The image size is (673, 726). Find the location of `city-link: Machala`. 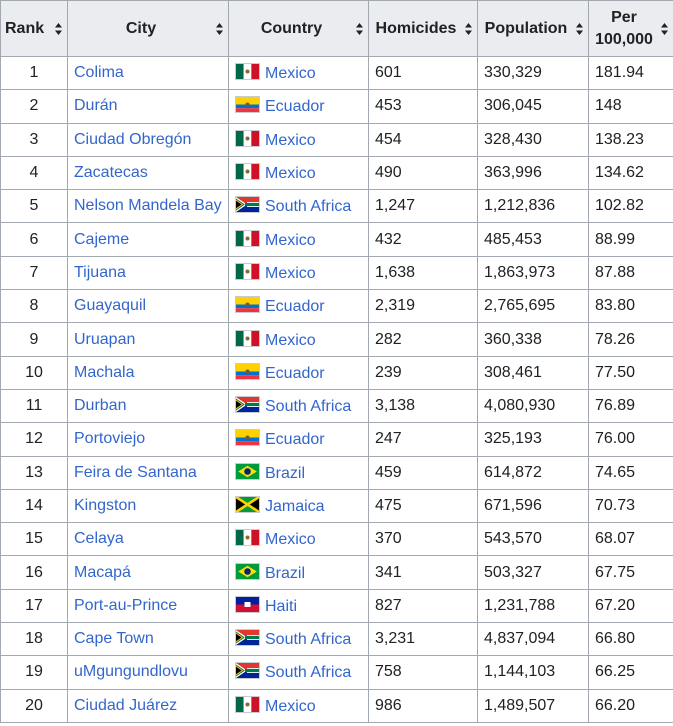

city-link: Machala is located at coordinates (104, 372).